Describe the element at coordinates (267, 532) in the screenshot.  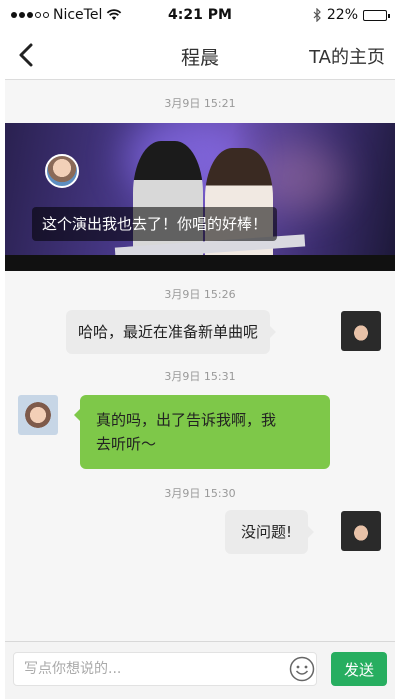
I see `message-text: 没问题!` at that location.